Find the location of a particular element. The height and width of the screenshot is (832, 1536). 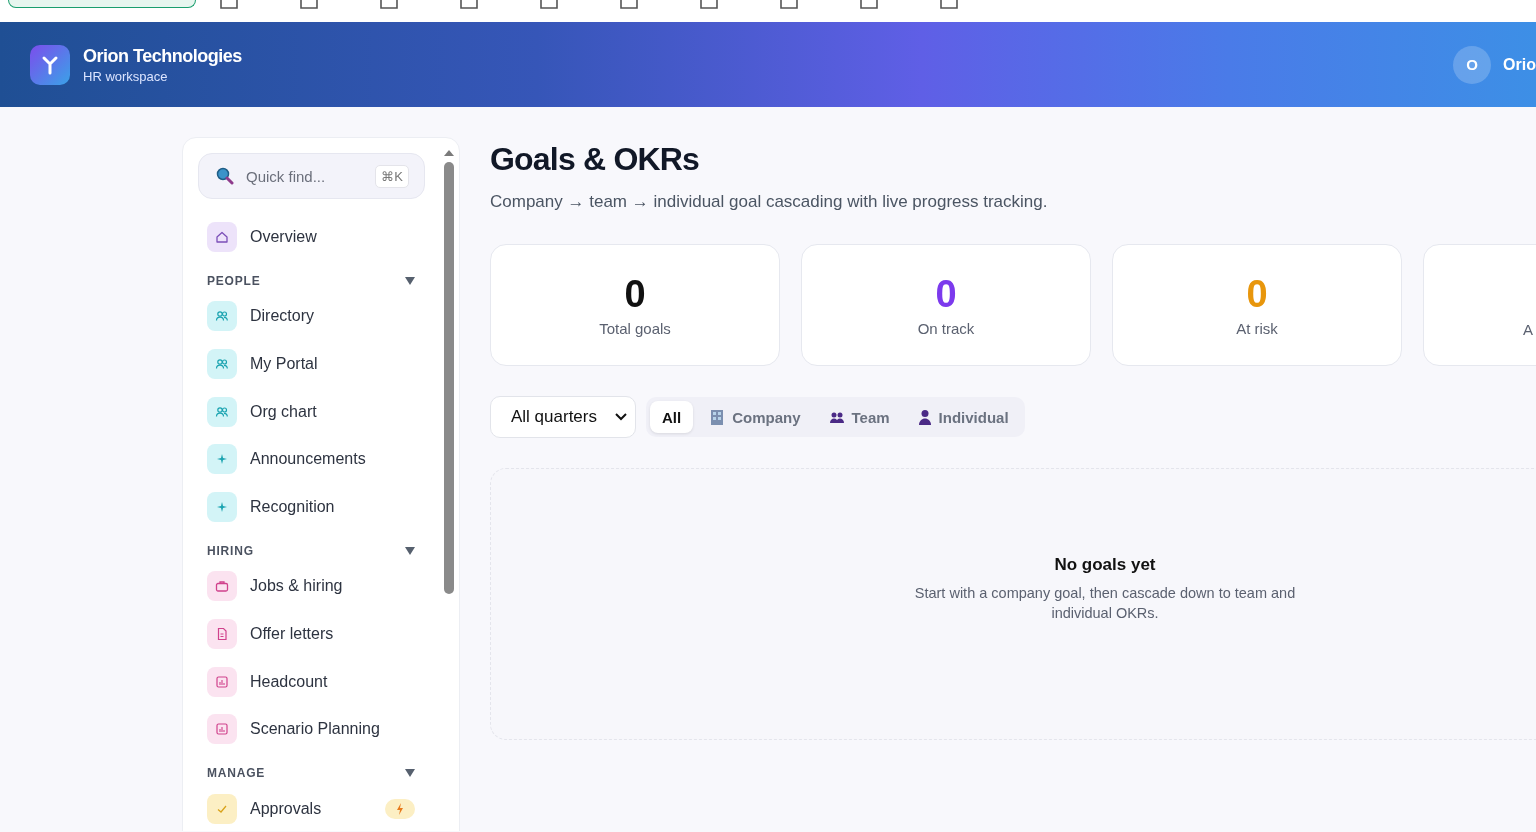

sidebar-item: Offer letters is located at coordinates (311, 634).